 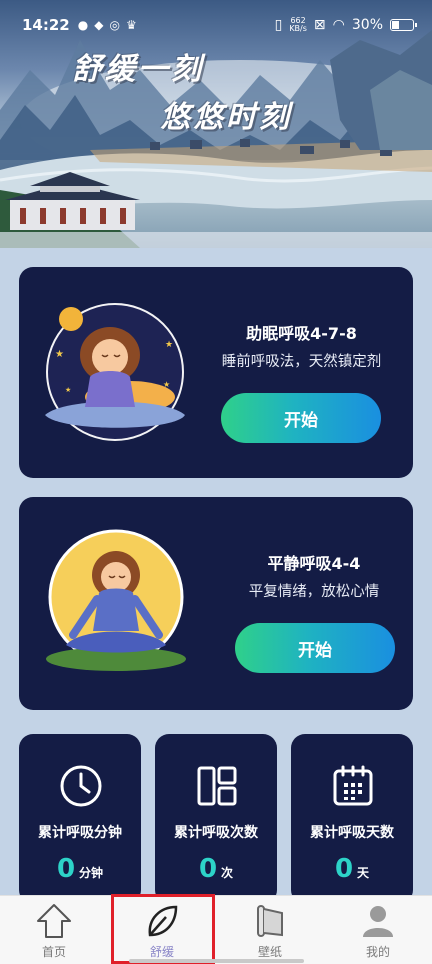 I want to click on user-icon, so click(x=378, y=921).